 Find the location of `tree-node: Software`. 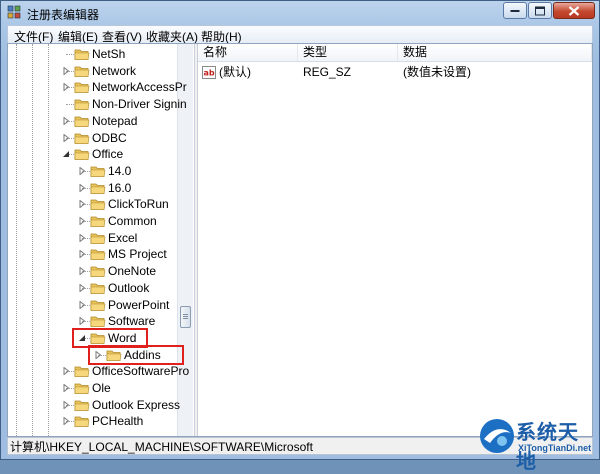

tree-node: Software is located at coordinates (92, 321).